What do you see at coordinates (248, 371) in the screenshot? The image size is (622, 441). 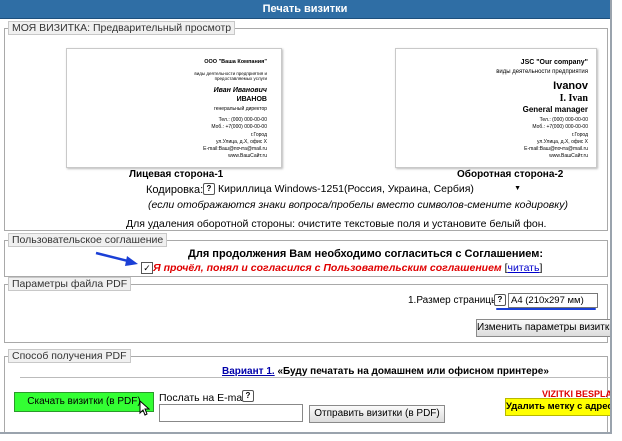 I see `variant-label: Вариант 1.` at bounding box center [248, 371].